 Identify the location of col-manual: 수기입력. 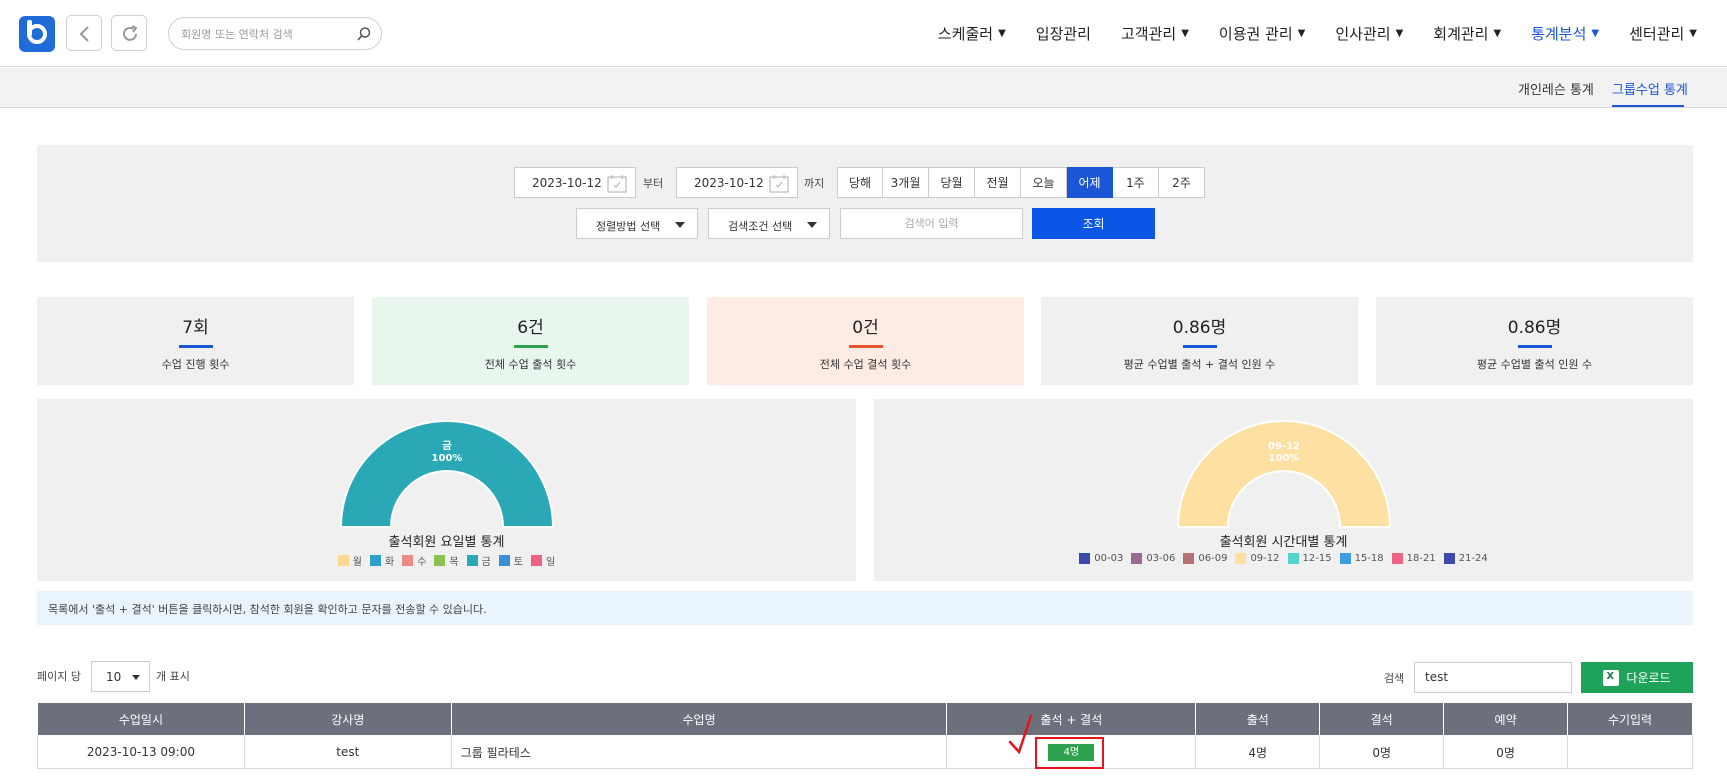
(1630, 719).